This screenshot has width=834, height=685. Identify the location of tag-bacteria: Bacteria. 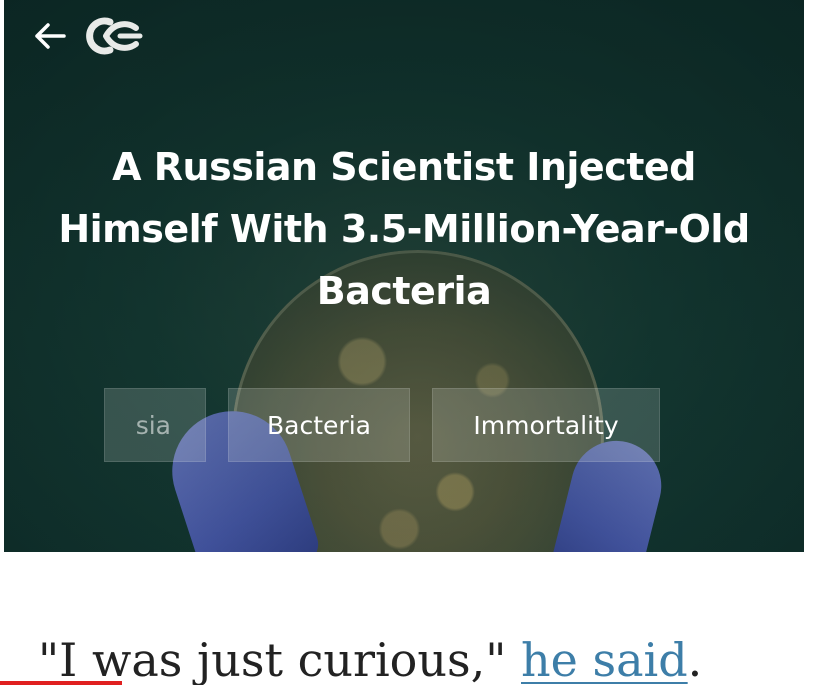
(319, 425).